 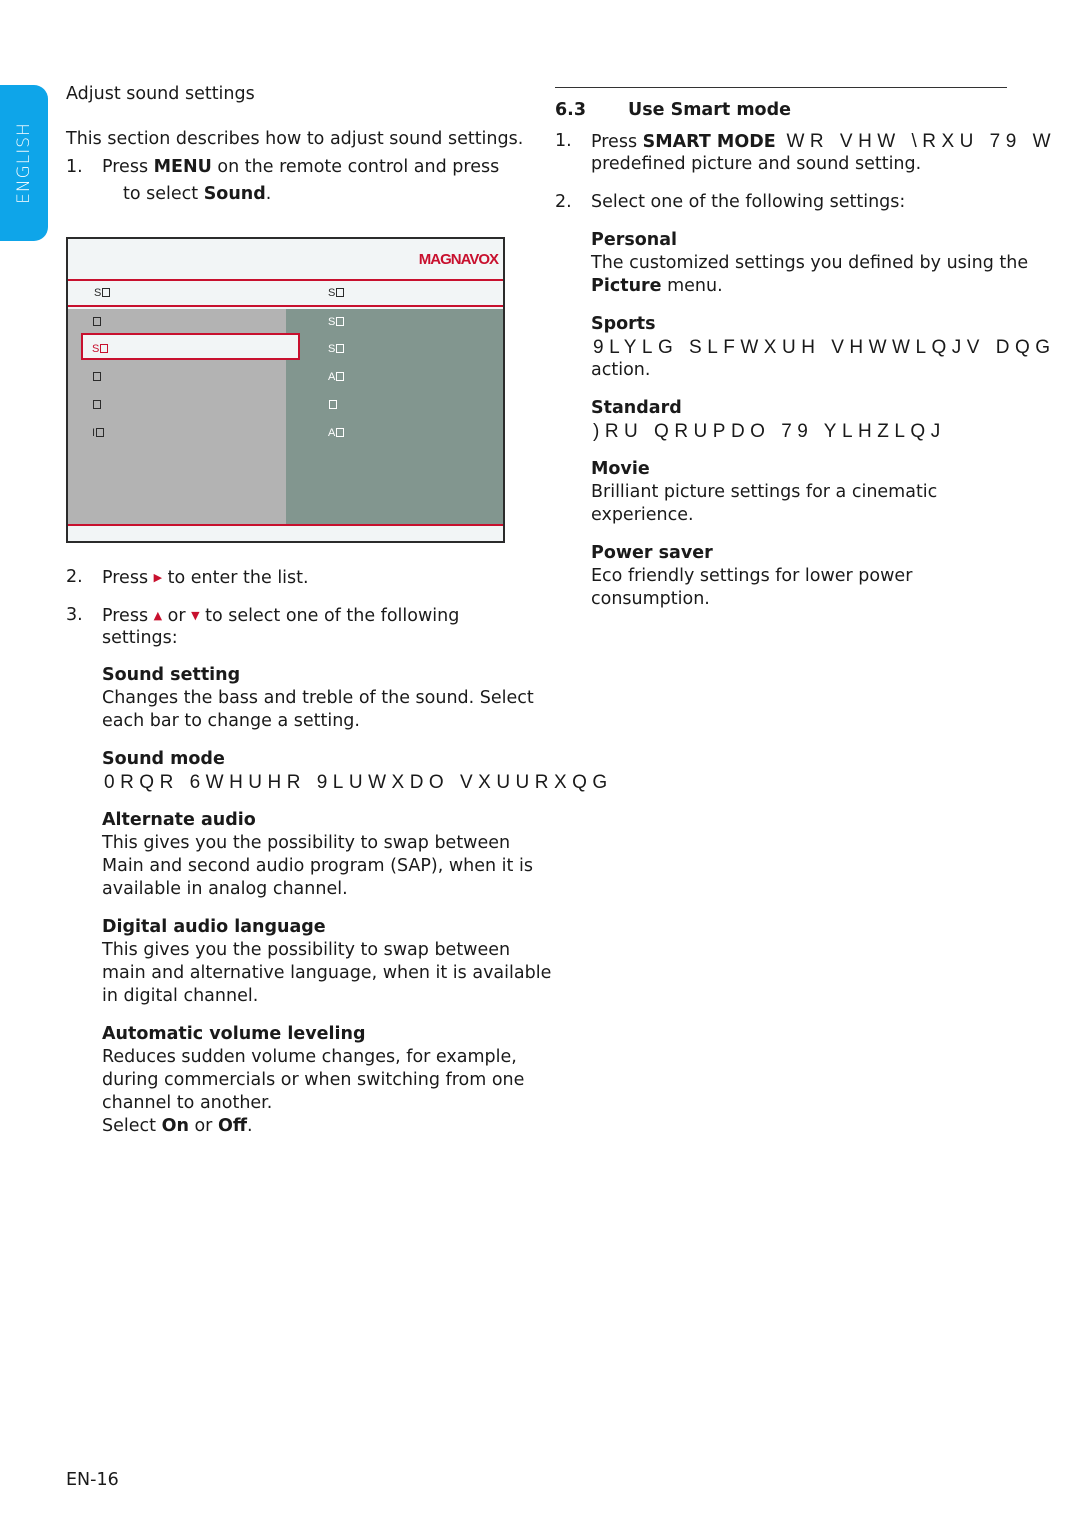 I want to click on mode-desc: Picture menu., so click(x=657, y=286).